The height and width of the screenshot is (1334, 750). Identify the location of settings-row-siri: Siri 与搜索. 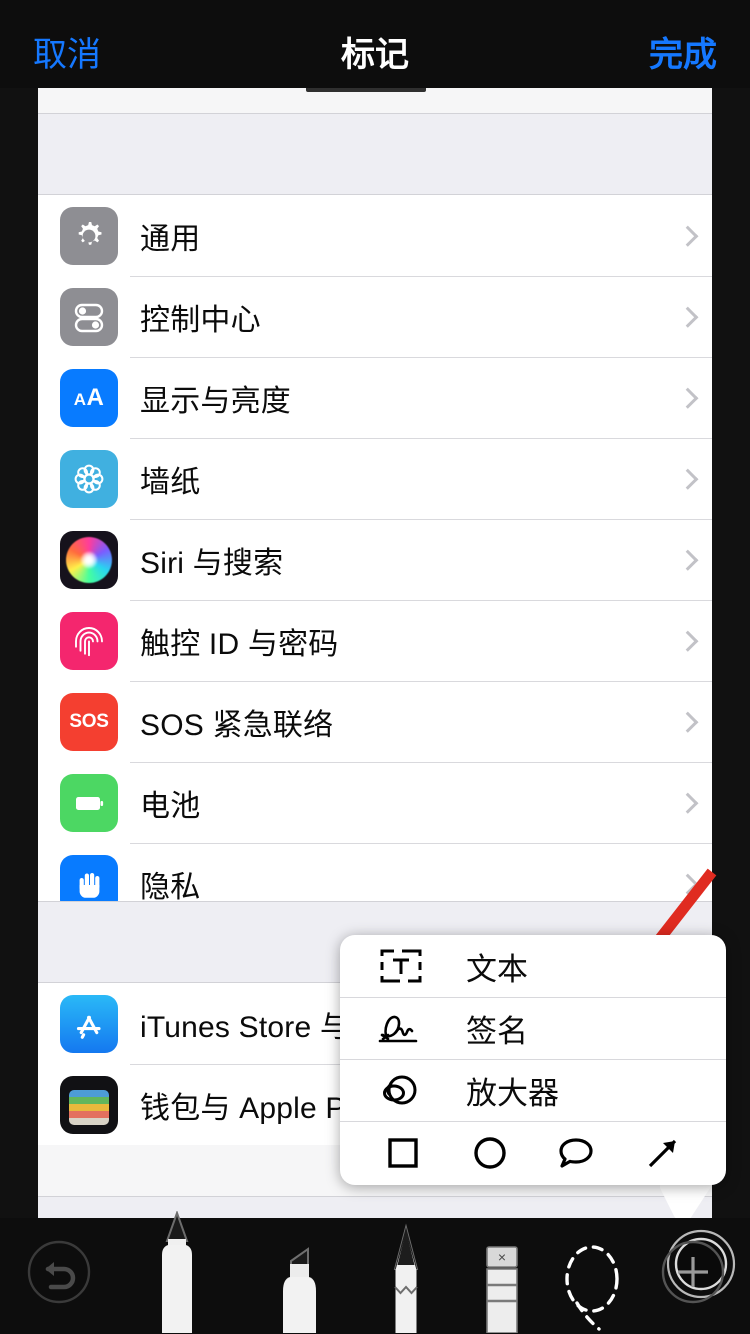
(375, 559).